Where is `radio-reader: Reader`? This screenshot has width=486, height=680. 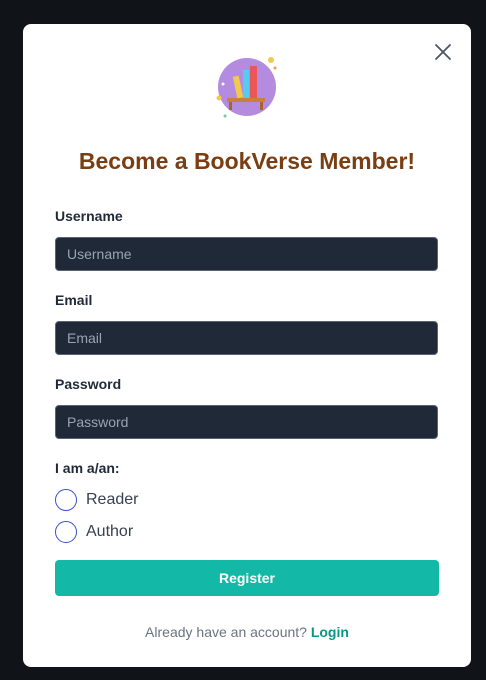
radio-reader: Reader is located at coordinates (96, 500).